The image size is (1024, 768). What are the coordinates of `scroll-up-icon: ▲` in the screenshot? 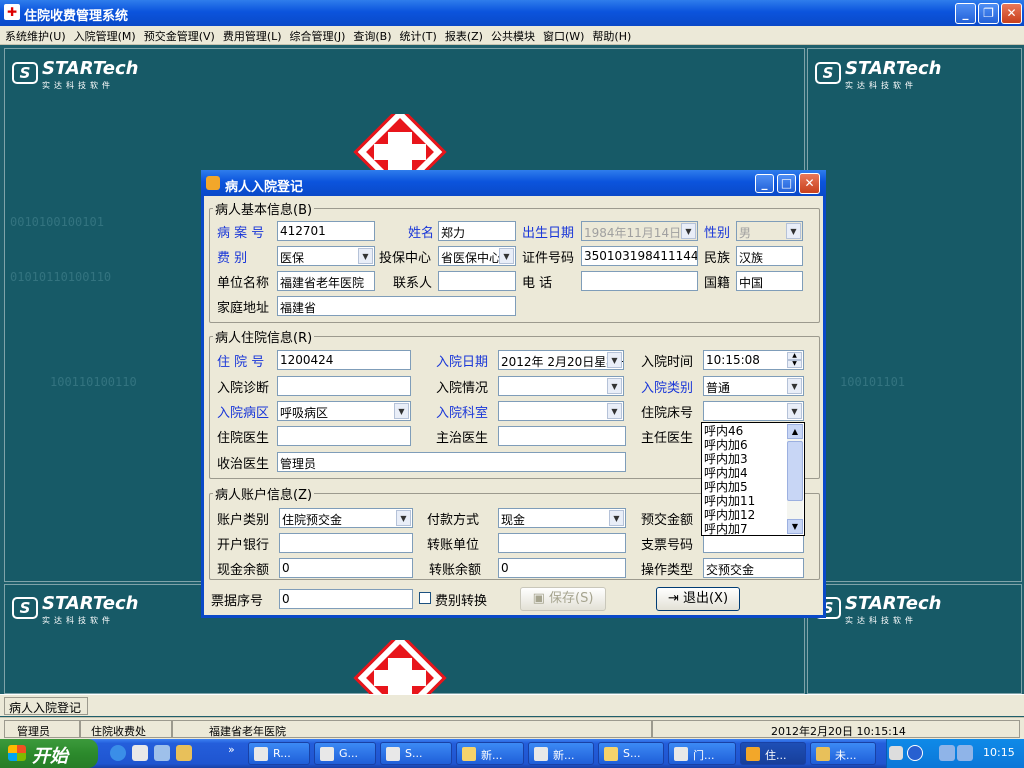 It's located at (795, 431).